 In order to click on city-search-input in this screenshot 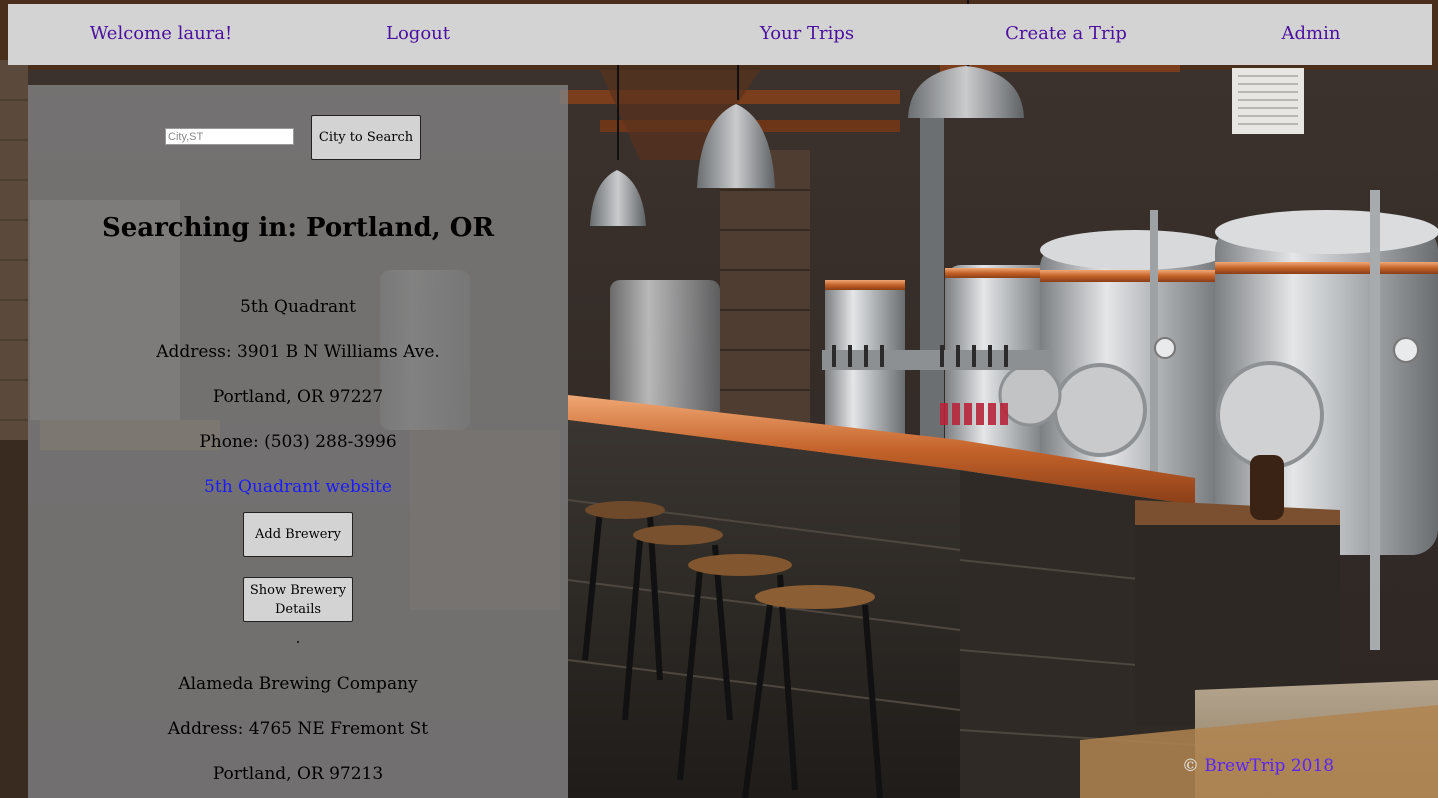, I will do `click(229, 136)`.